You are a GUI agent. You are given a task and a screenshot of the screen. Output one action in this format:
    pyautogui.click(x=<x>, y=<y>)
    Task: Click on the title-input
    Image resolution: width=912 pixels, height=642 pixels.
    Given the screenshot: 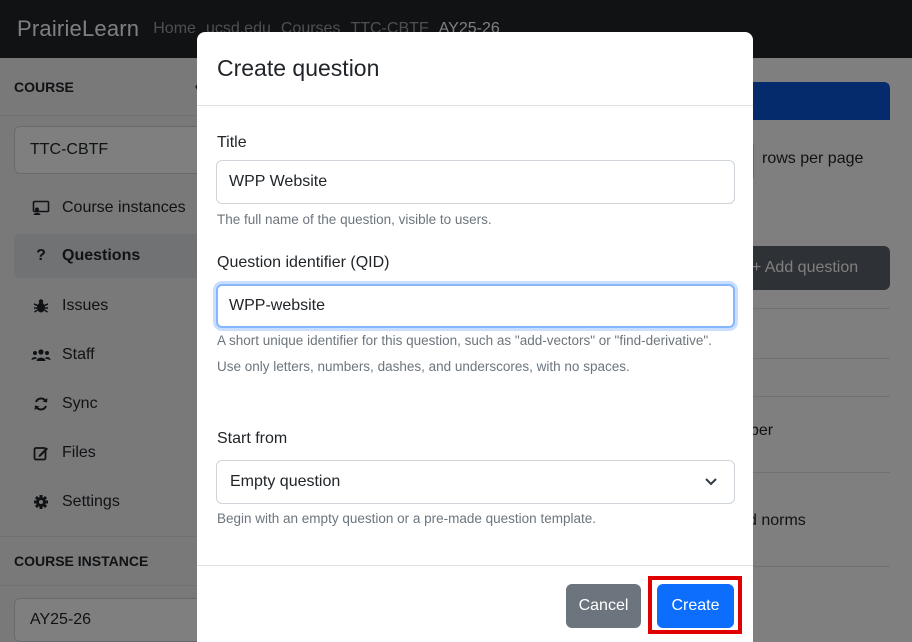 What is the action you would take?
    pyautogui.click(x=475, y=182)
    